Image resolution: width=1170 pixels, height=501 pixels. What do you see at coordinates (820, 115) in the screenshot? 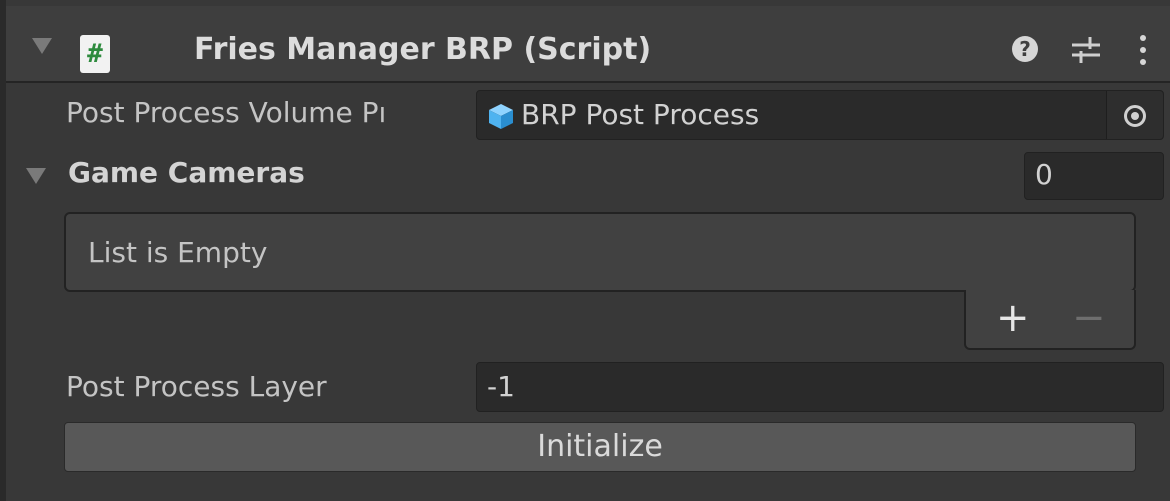
I see `post-process-volume-field: BRP Post Process` at bounding box center [820, 115].